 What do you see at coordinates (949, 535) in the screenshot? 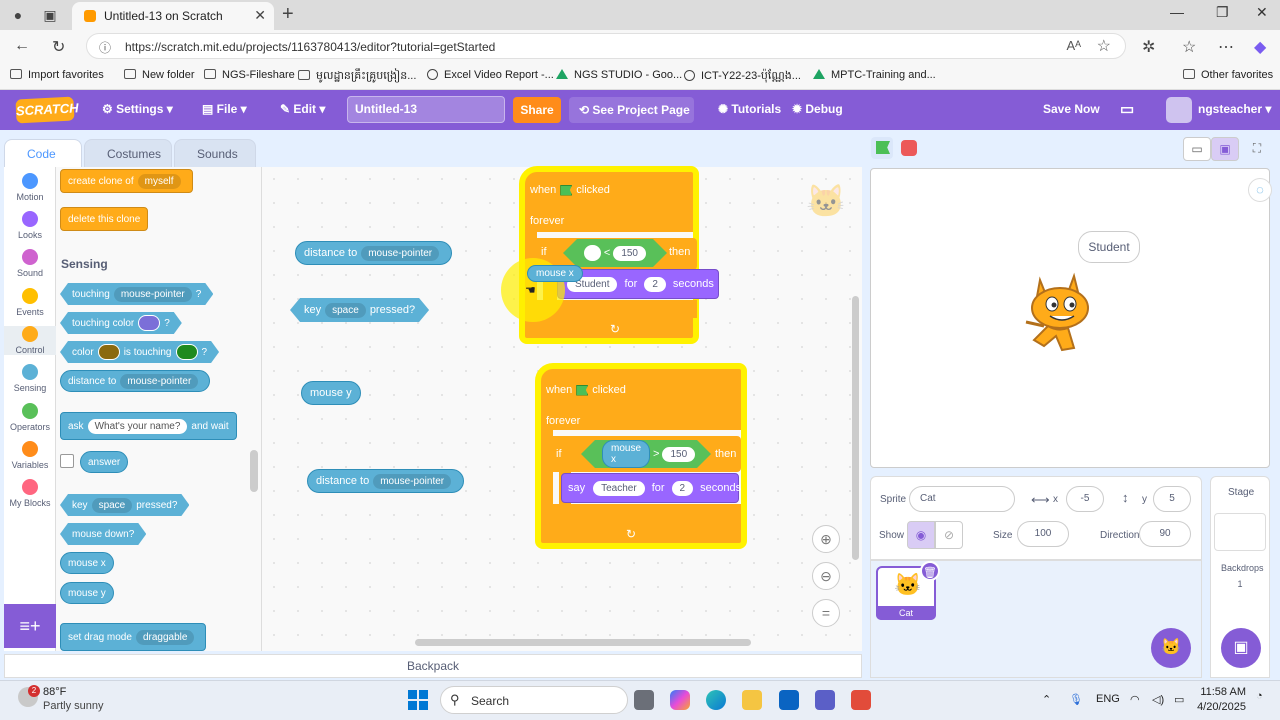
I see `show-hidden-eye-icon: ⊘` at bounding box center [949, 535].